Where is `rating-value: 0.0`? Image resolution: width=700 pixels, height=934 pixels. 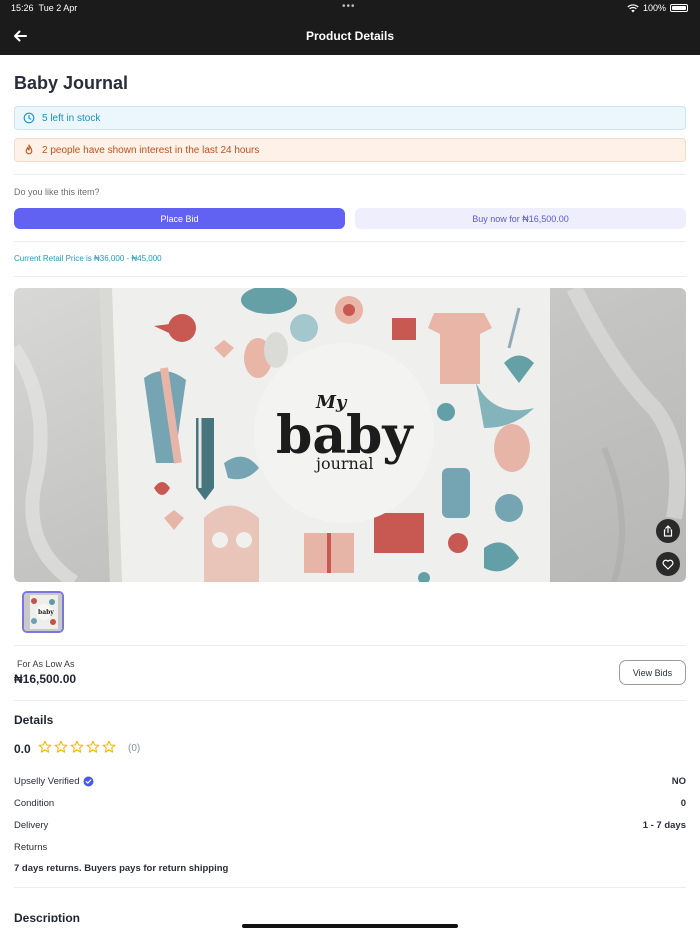 rating-value: 0.0 is located at coordinates (22, 749).